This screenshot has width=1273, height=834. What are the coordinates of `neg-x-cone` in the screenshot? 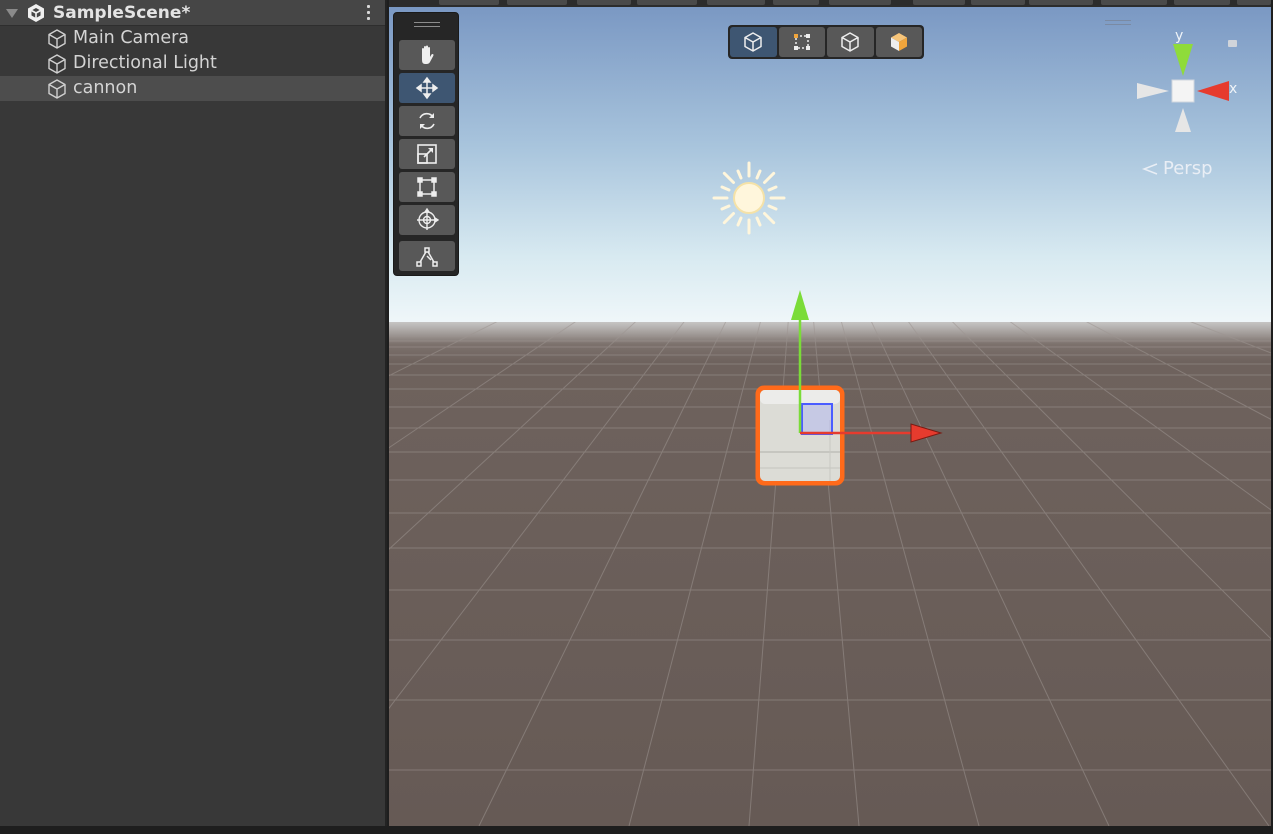 It's located at (1153, 91).